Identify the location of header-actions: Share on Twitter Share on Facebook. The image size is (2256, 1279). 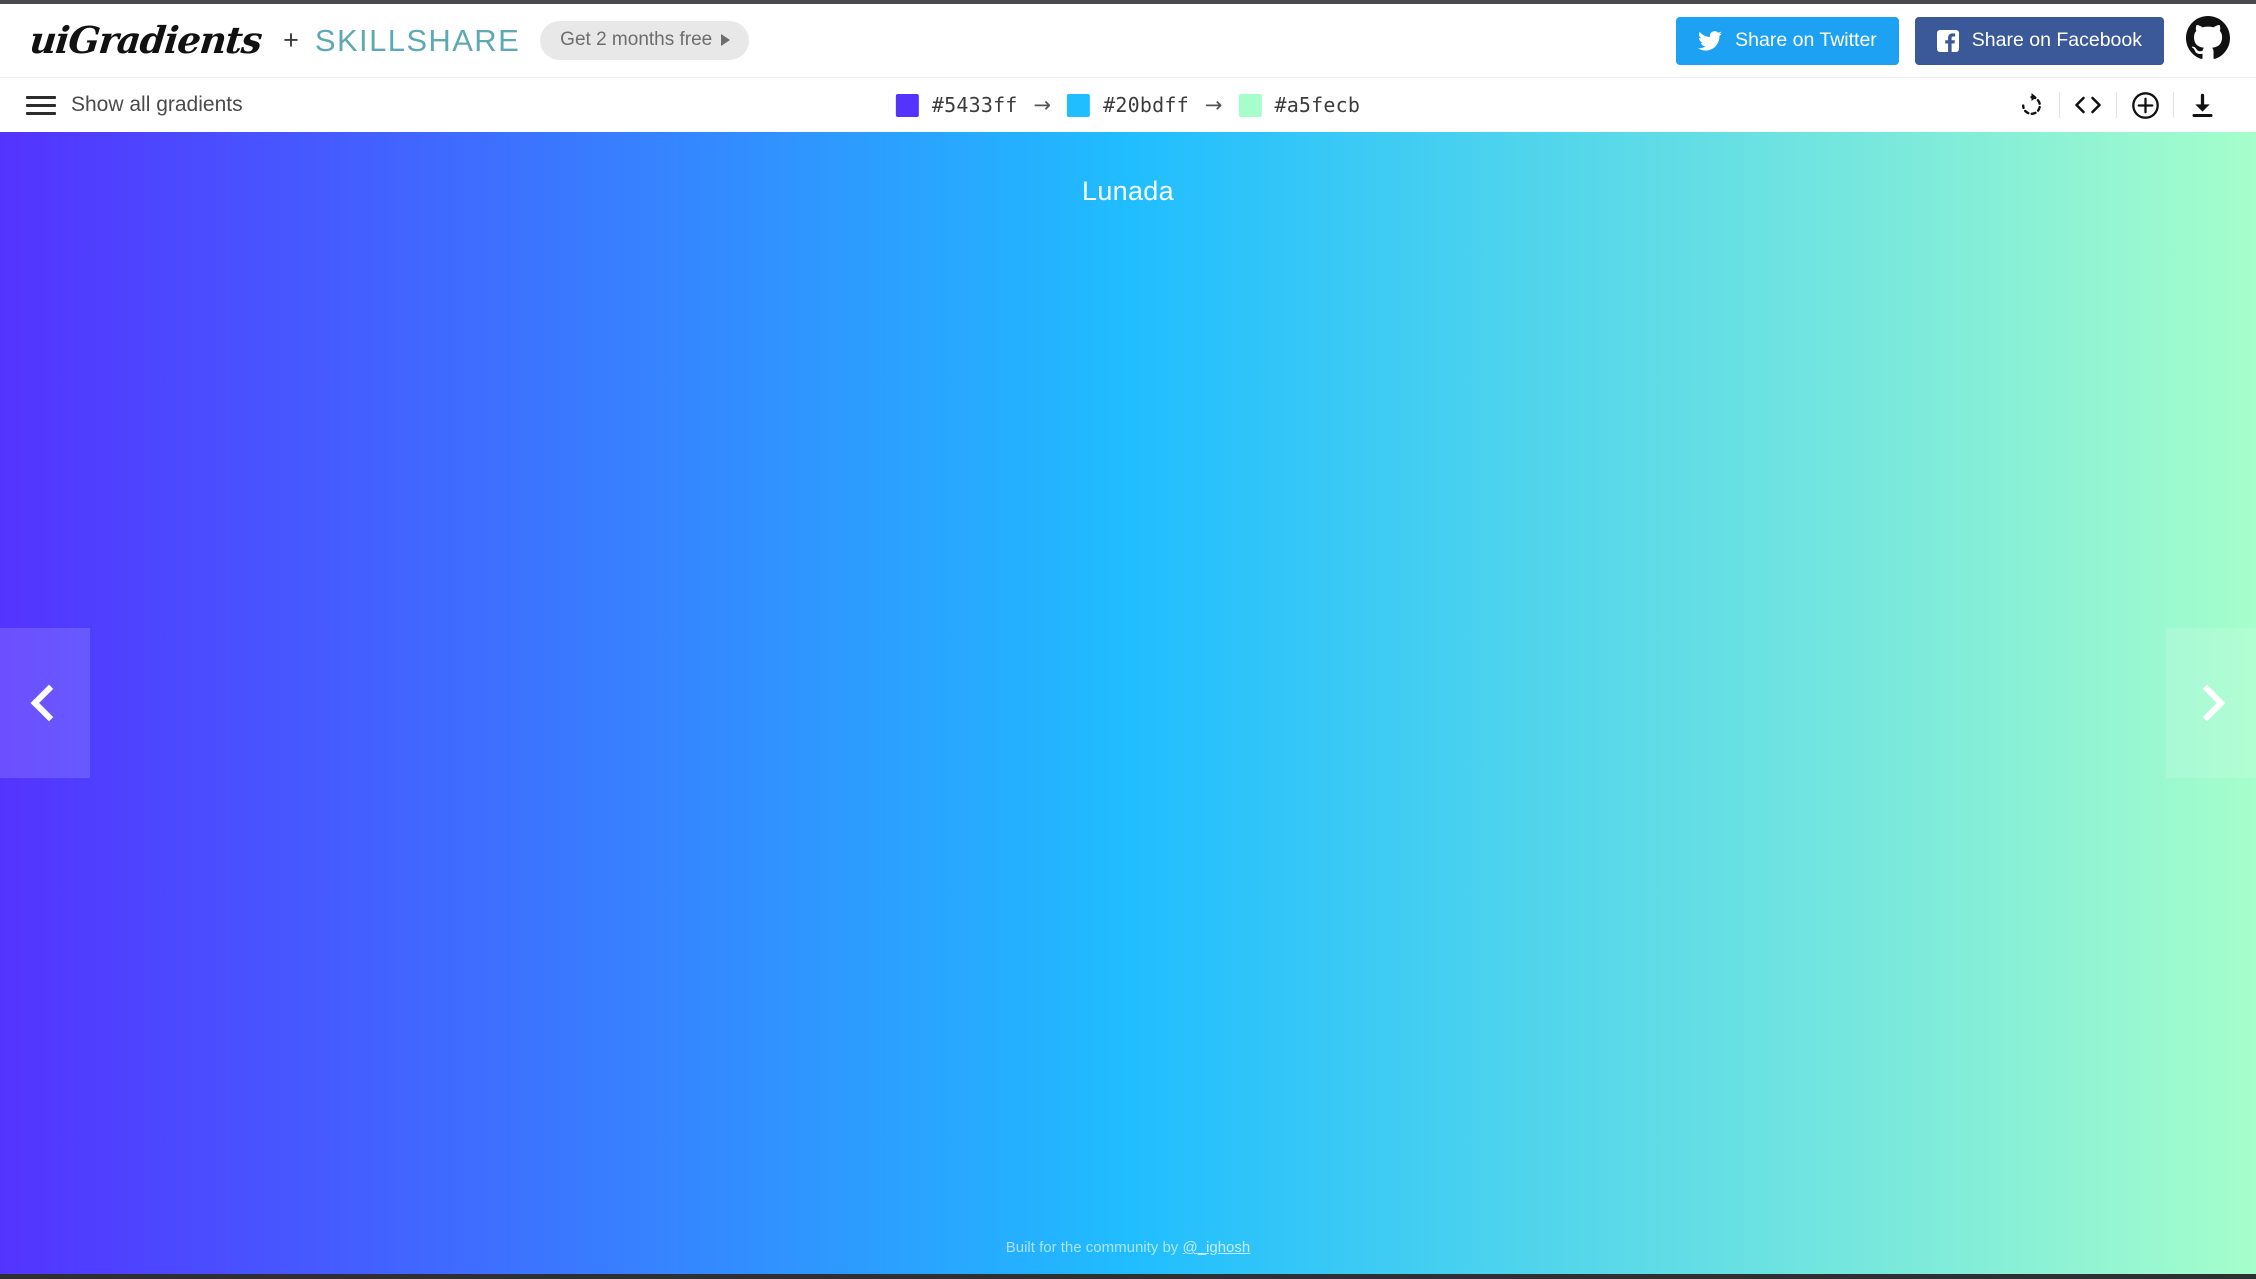
(1953, 40).